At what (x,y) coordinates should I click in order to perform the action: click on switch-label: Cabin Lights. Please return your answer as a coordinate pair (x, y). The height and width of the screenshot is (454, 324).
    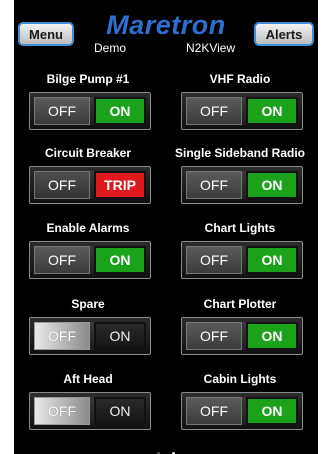
    Looking at the image, I should click on (240, 379).